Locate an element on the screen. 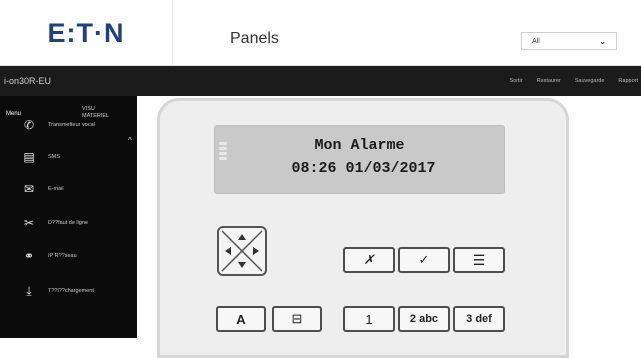 This screenshot has height=358, width=641. sidebar-item-network: ⚭ IP R??seau is located at coordinates (64, 256).